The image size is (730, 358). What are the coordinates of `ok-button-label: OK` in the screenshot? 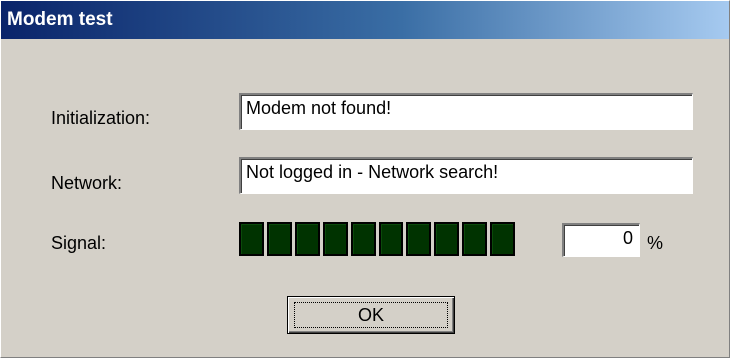 It's located at (370, 315).